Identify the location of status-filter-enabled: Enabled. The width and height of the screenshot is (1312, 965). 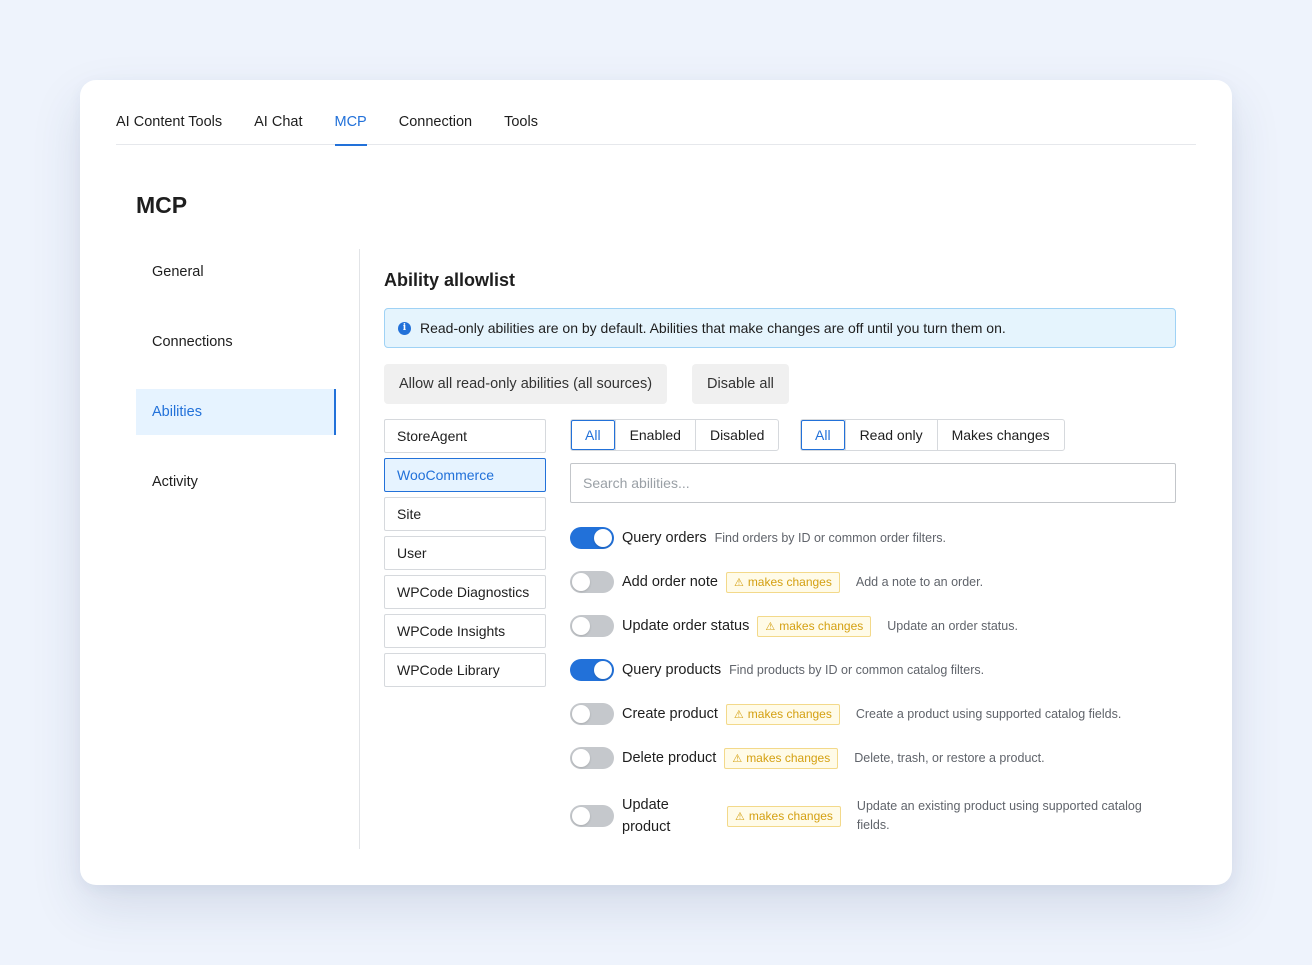
(654, 435).